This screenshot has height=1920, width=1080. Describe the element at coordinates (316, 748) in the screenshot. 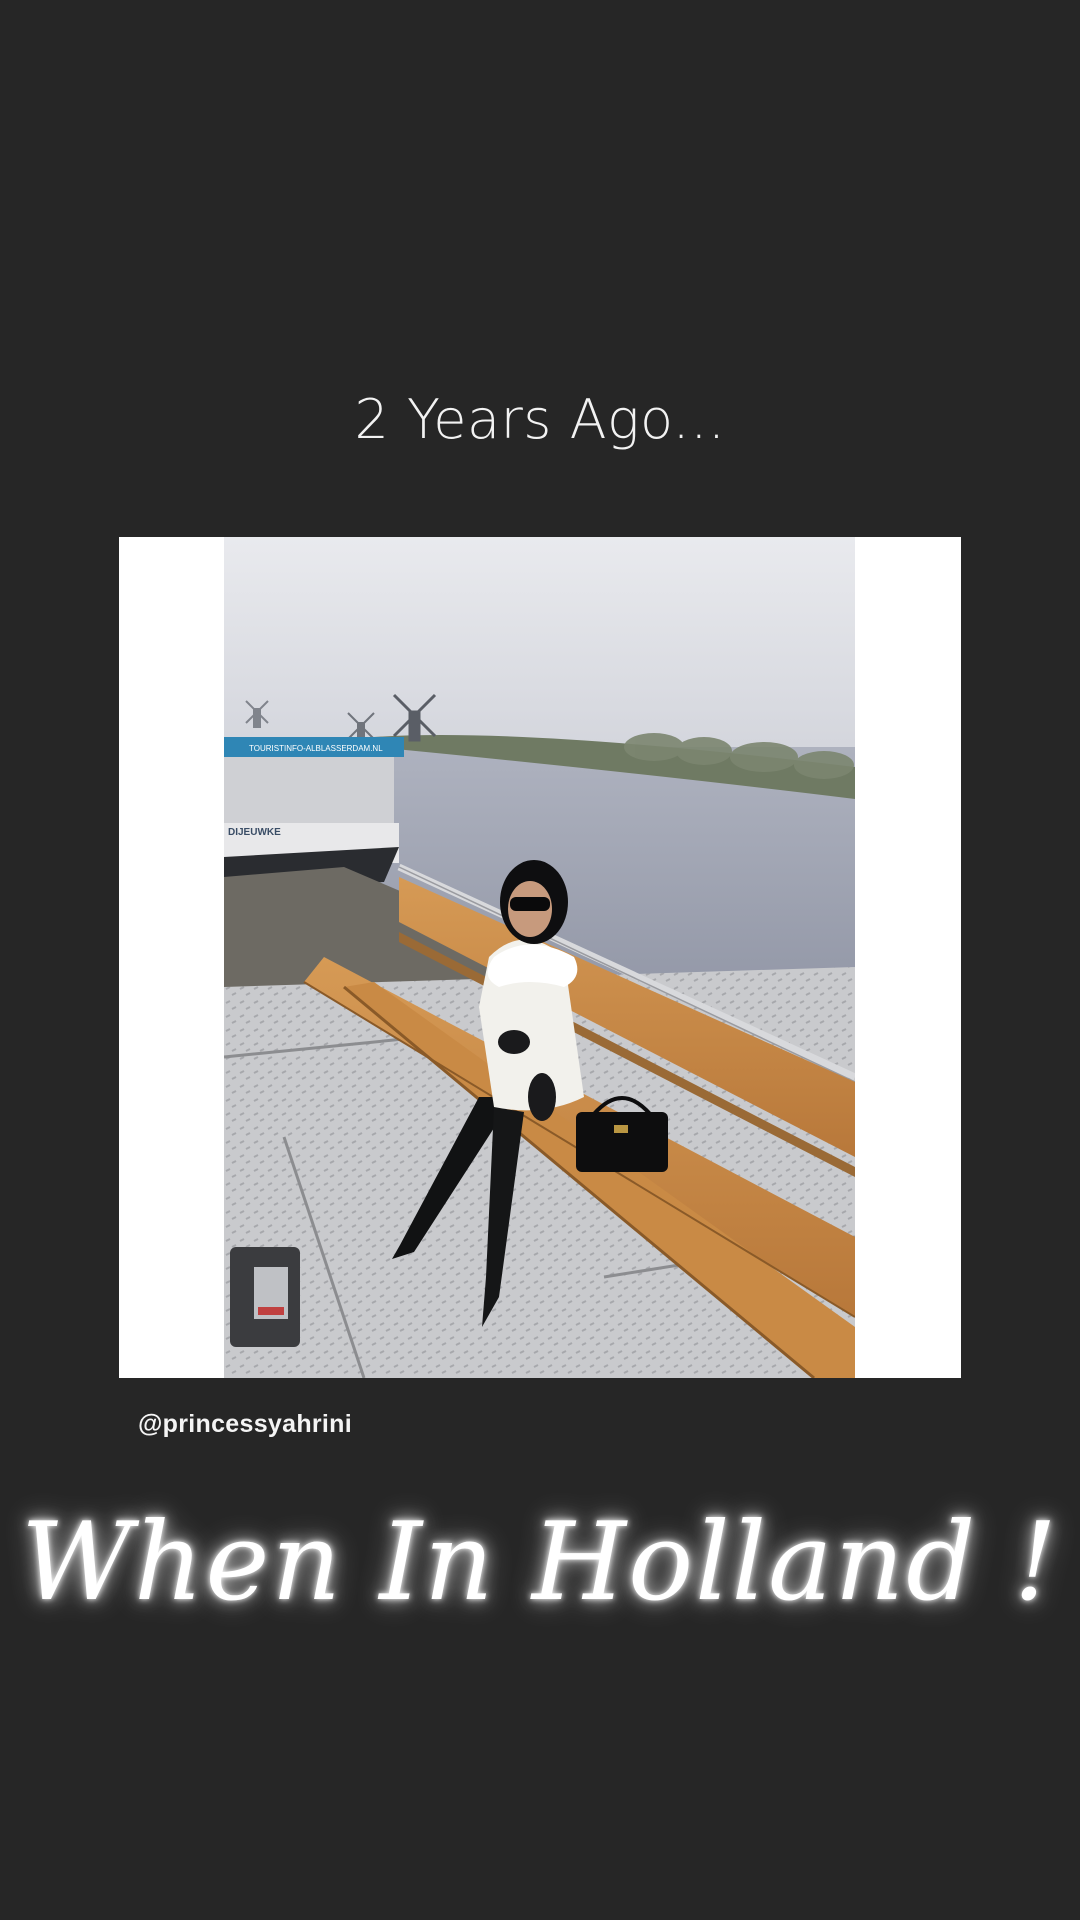

I see `boat-sign: TOURISTINFO-ALBLASSERDAM.NL` at that location.